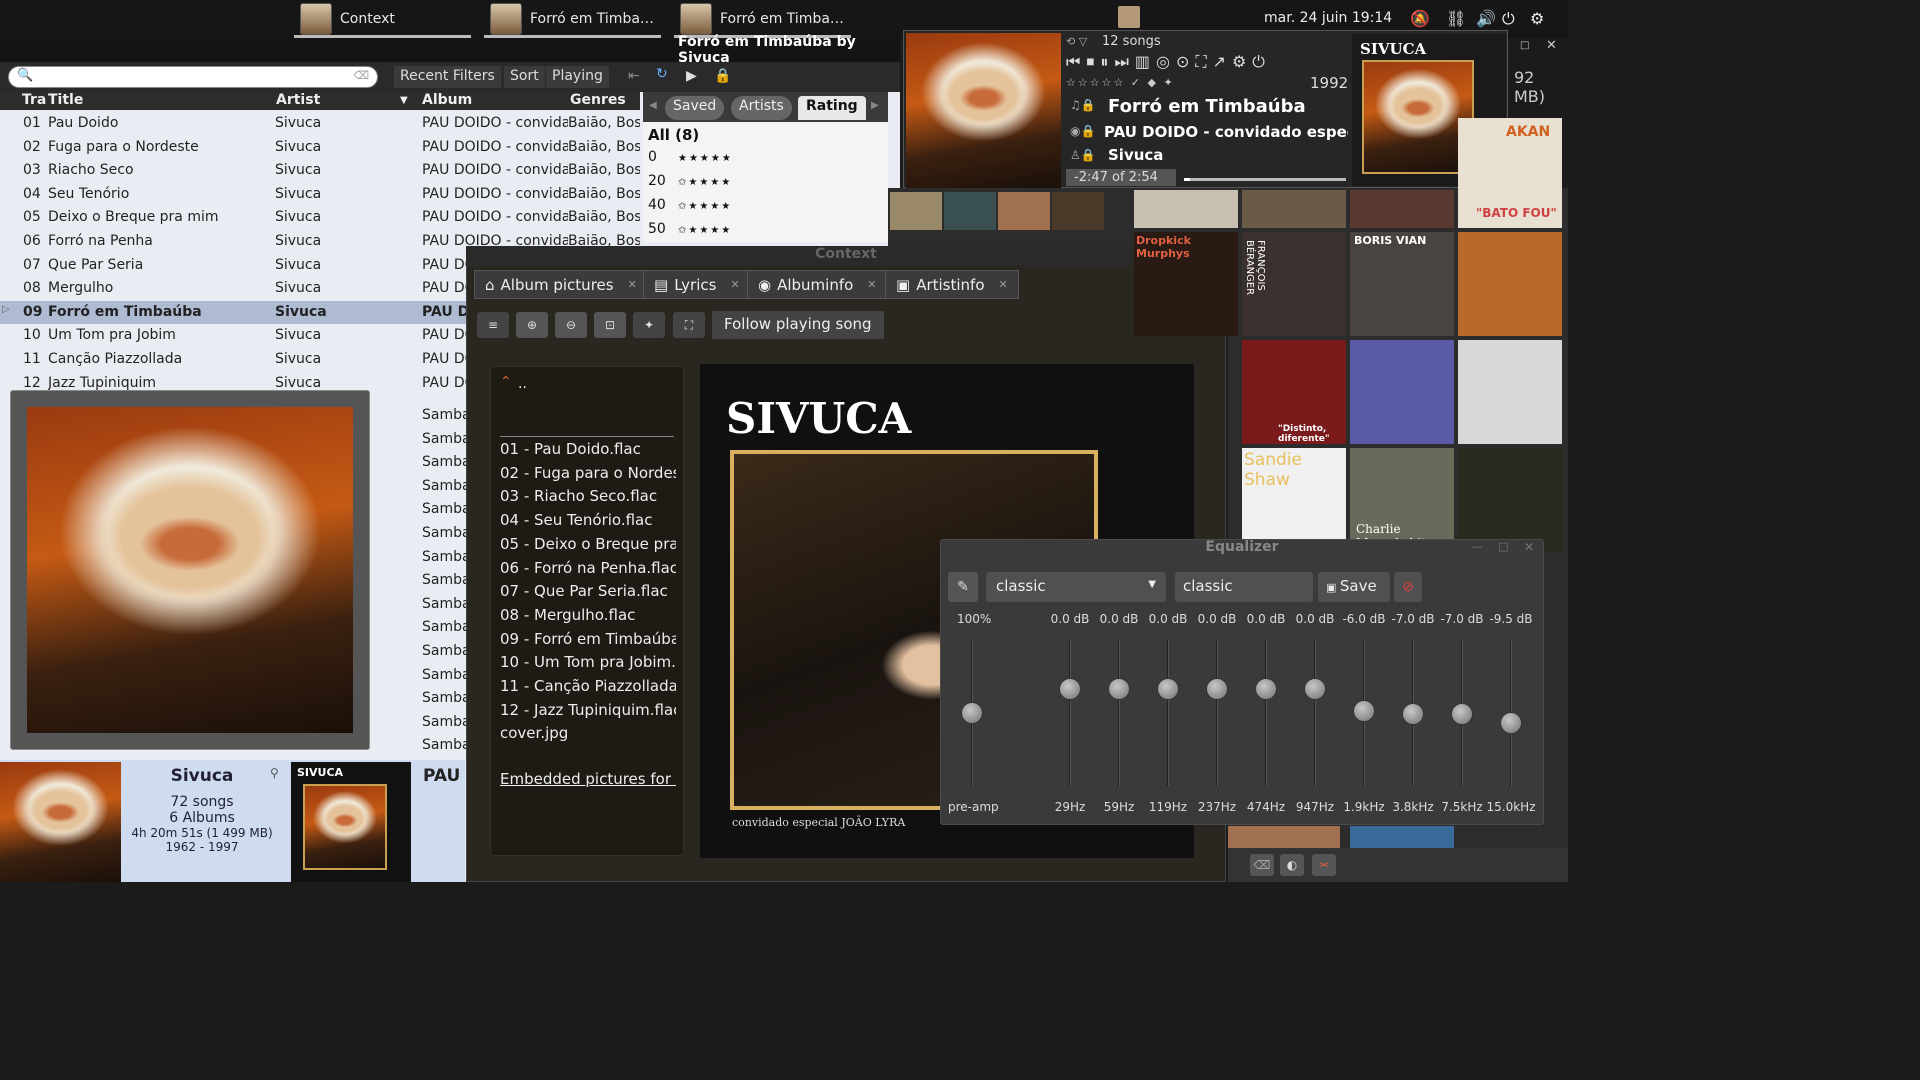  What do you see at coordinates (691, 76) in the screenshot?
I see `play-icon: ▶` at bounding box center [691, 76].